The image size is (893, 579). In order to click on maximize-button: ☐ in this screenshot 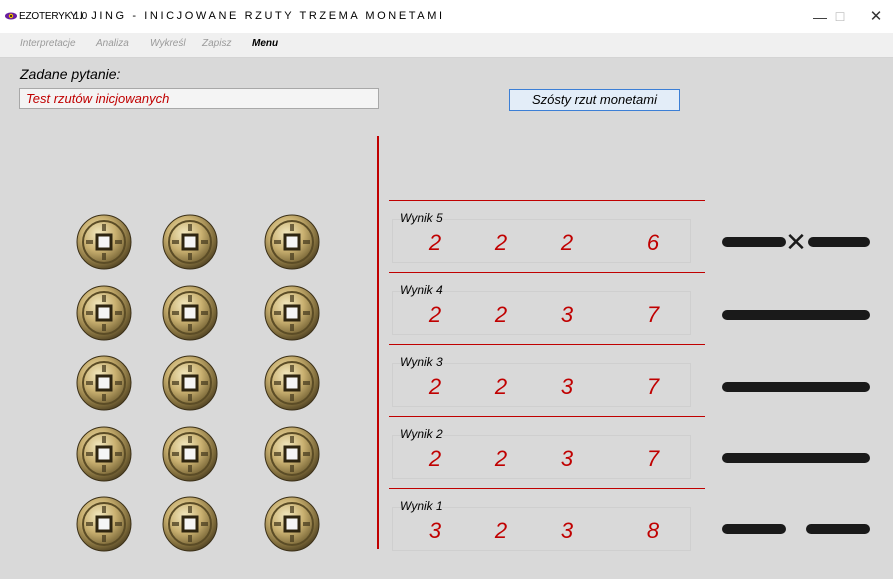, I will do `click(840, 17)`.